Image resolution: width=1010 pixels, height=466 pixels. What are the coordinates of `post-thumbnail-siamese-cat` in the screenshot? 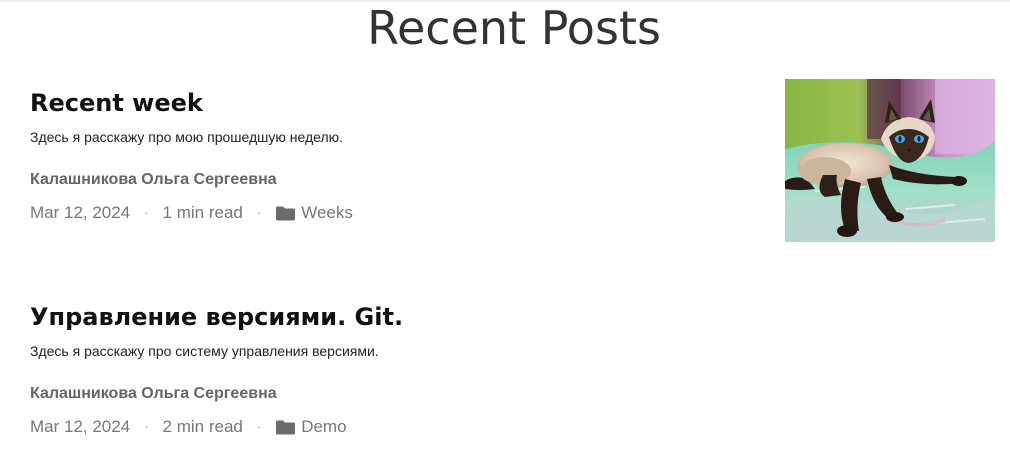 It's located at (890, 160).